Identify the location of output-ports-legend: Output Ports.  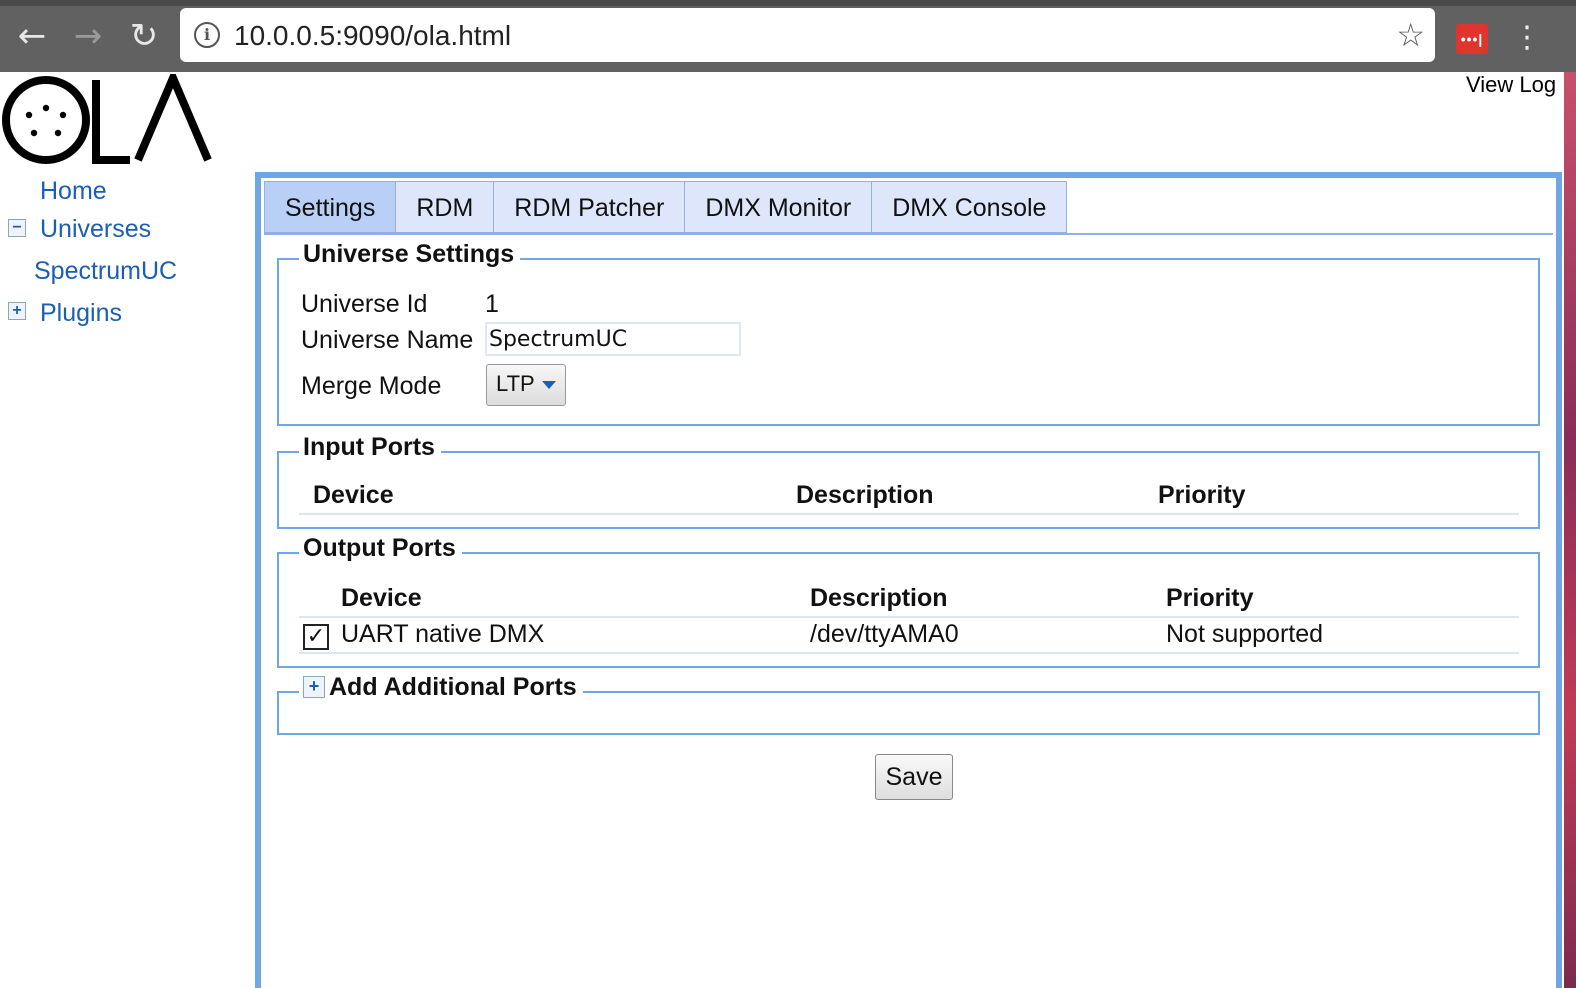
(380, 548).